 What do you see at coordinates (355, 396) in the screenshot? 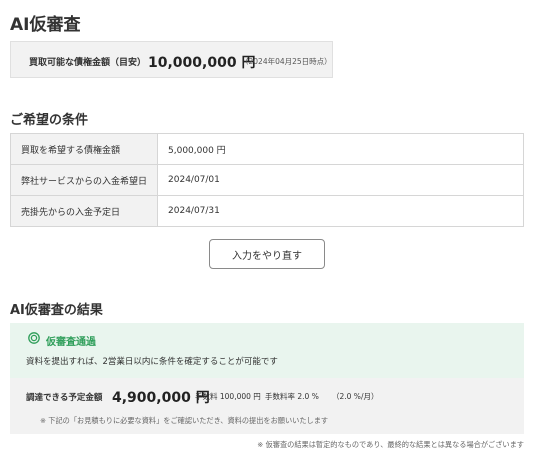
I see `fee-rate-monthly: （2.0 %/月）` at bounding box center [355, 396].